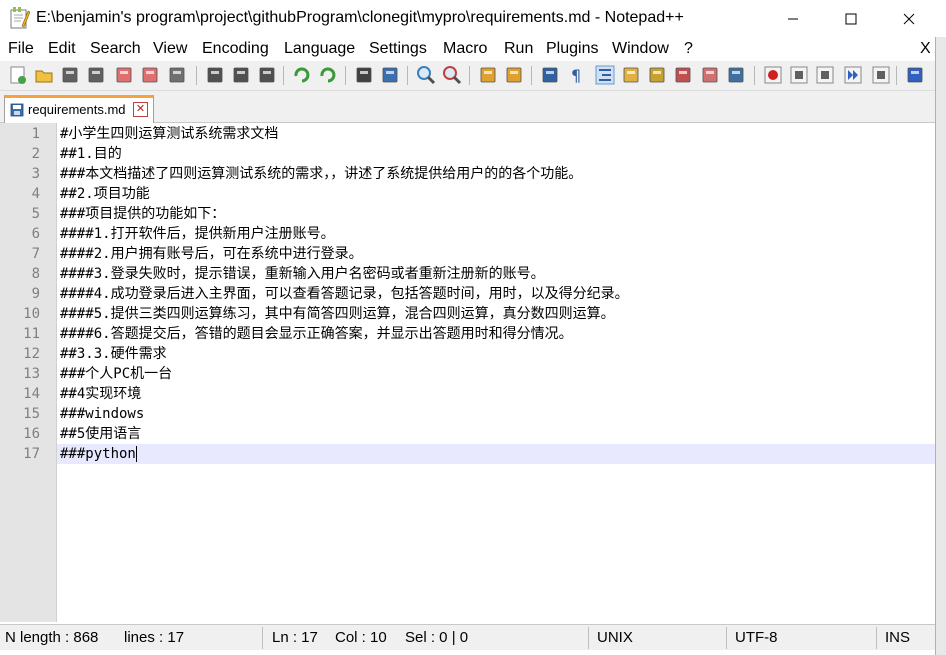 Image resolution: width=946 pixels, height=655 pixels. What do you see at coordinates (35, 234) in the screenshot?
I see `line-number: 6` at bounding box center [35, 234].